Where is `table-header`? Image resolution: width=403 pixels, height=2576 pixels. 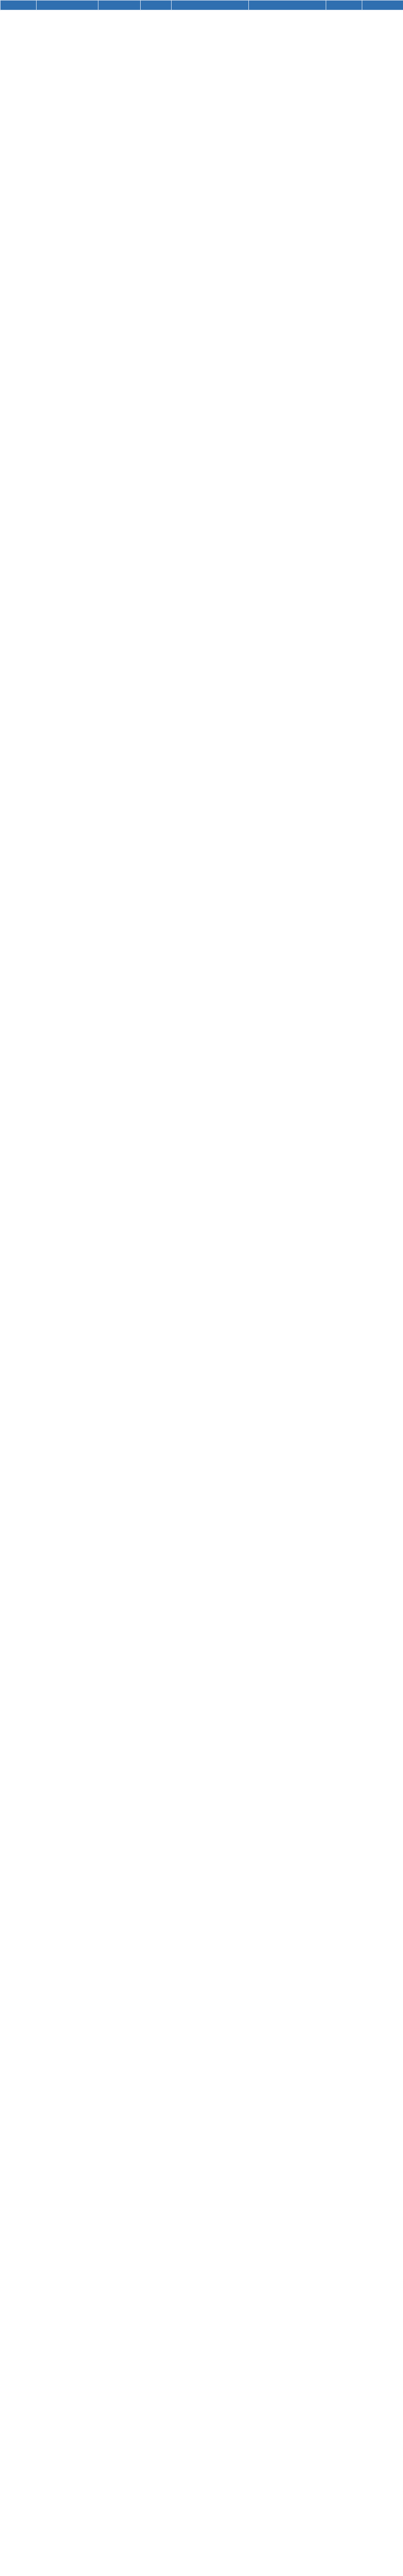
table-header is located at coordinates (202, 5).